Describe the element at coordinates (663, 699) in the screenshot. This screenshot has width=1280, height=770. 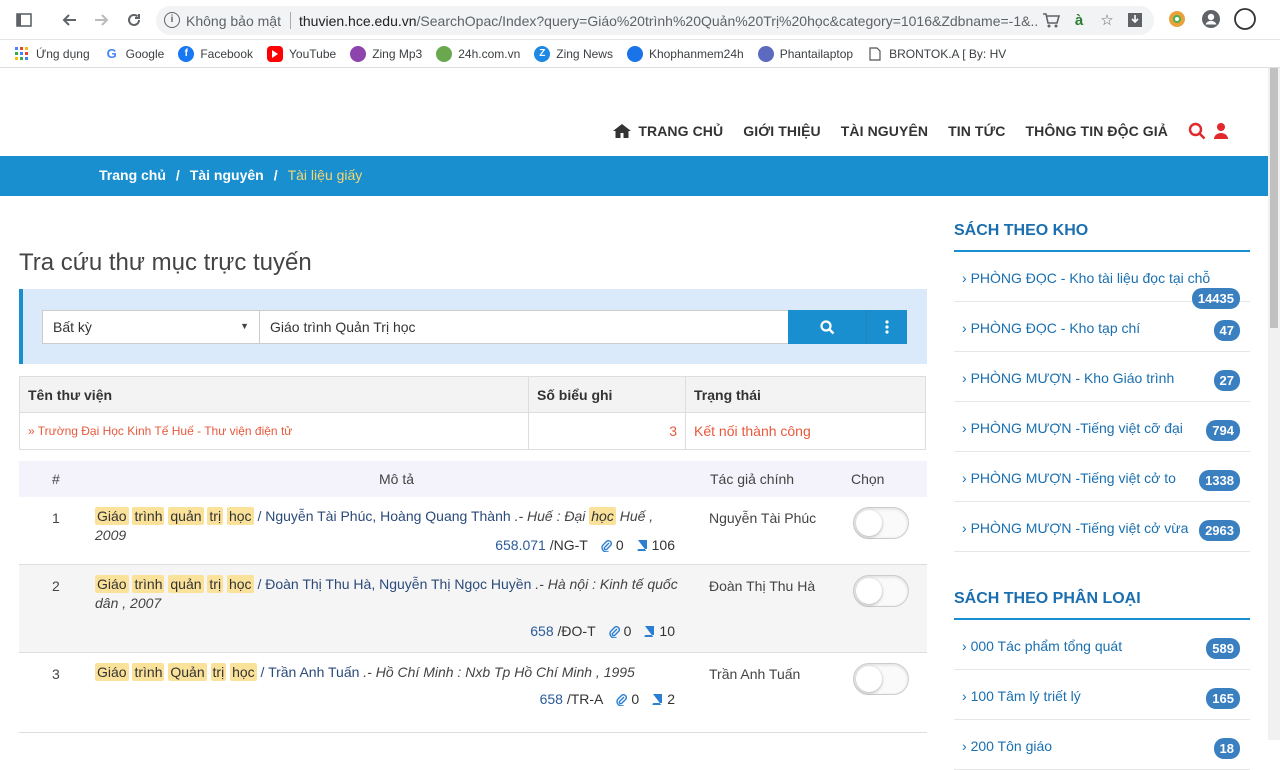
I see `copies-count: 2` at that location.